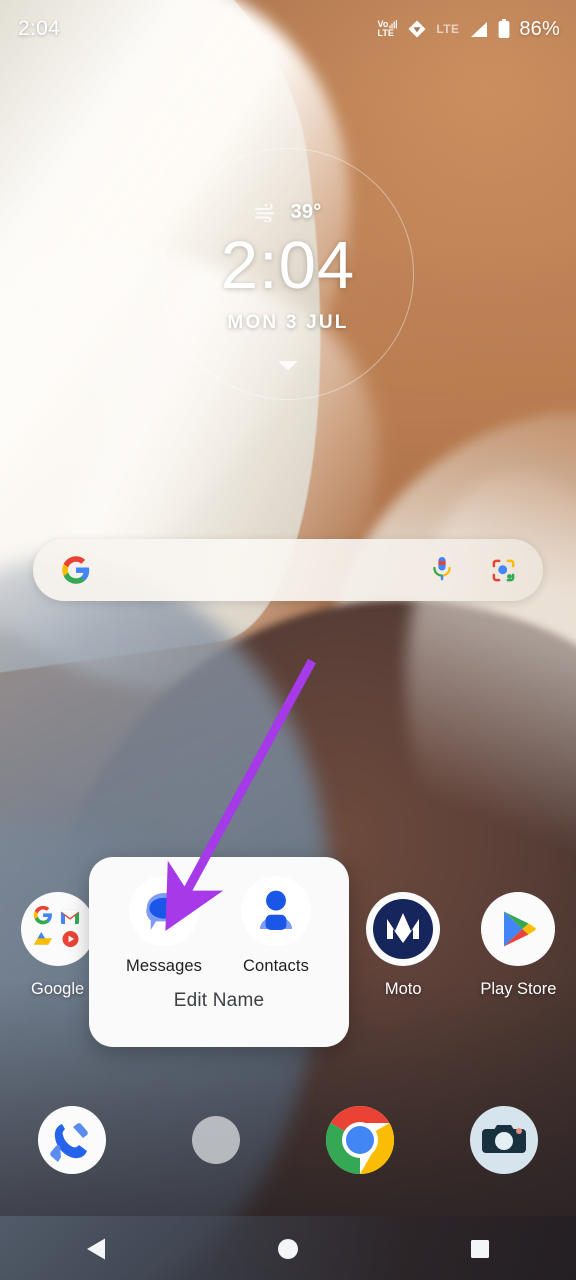 The image size is (576, 1280). What do you see at coordinates (276, 911) in the screenshot?
I see `contacts-icon` at bounding box center [276, 911].